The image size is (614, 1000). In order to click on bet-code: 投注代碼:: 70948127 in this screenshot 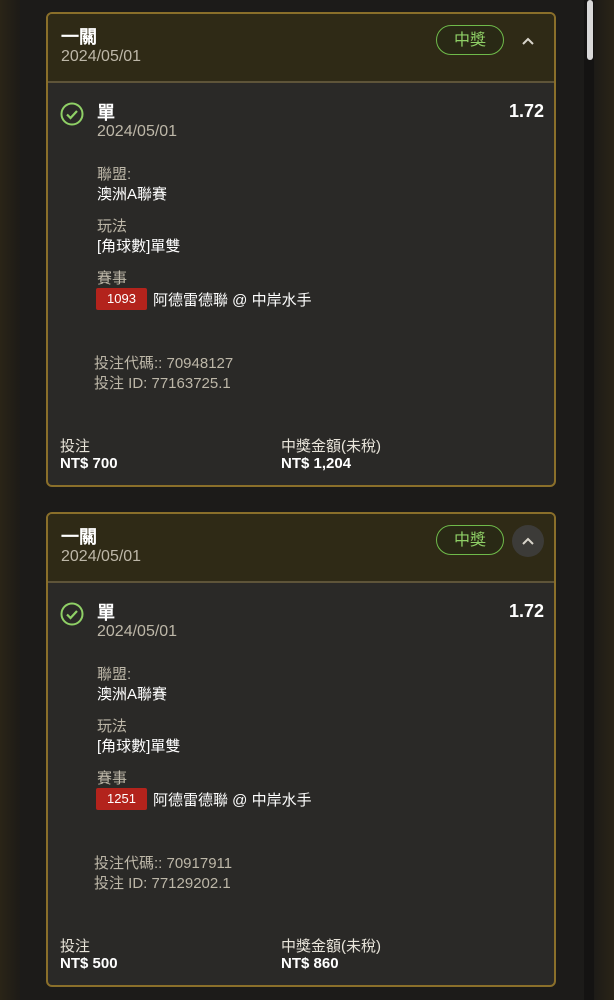, I will do `click(164, 363)`.